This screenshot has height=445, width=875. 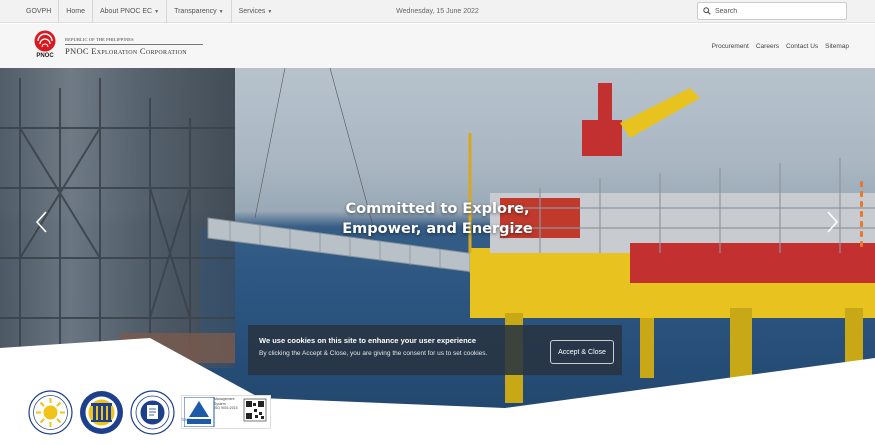 I want to click on hero-title-line-1: Committed to Explore,, so click(x=437, y=209).